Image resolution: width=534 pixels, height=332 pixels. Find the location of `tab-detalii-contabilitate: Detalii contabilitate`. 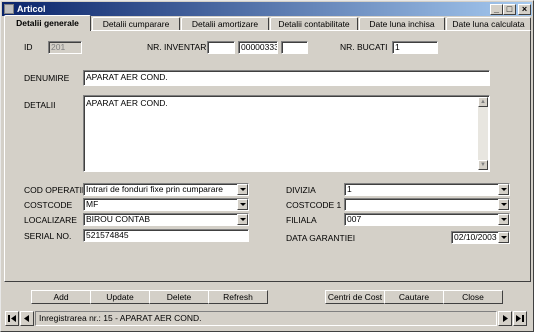

tab-detalii-contabilitate: Detalii contabilitate is located at coordinates (314, 23).